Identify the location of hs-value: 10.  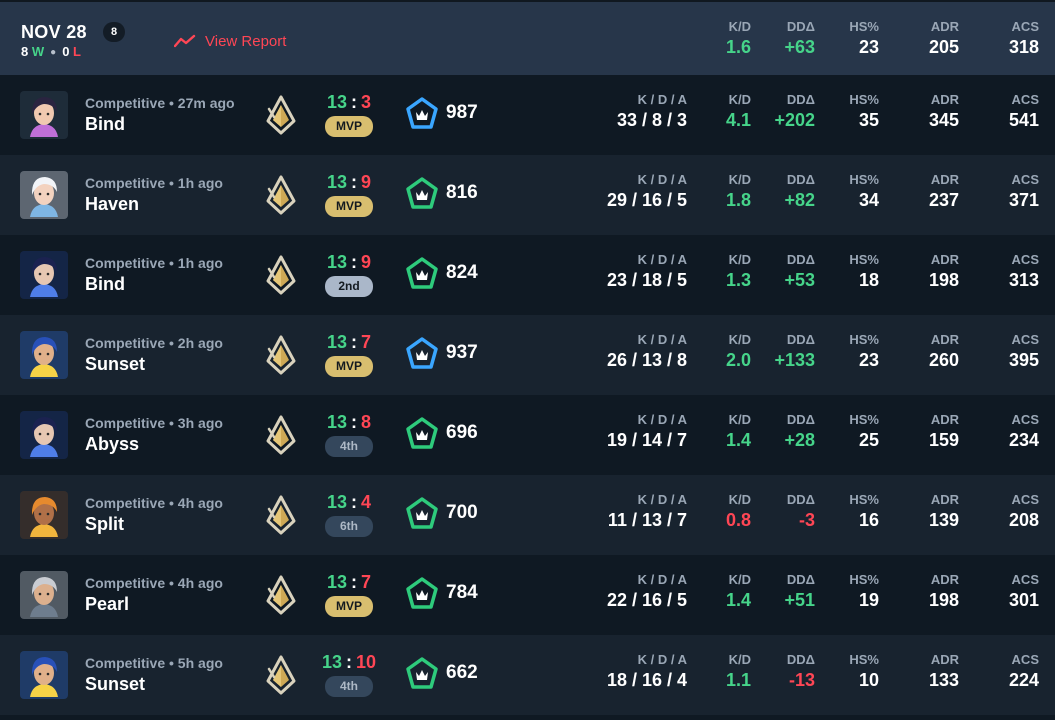
(868, 680).